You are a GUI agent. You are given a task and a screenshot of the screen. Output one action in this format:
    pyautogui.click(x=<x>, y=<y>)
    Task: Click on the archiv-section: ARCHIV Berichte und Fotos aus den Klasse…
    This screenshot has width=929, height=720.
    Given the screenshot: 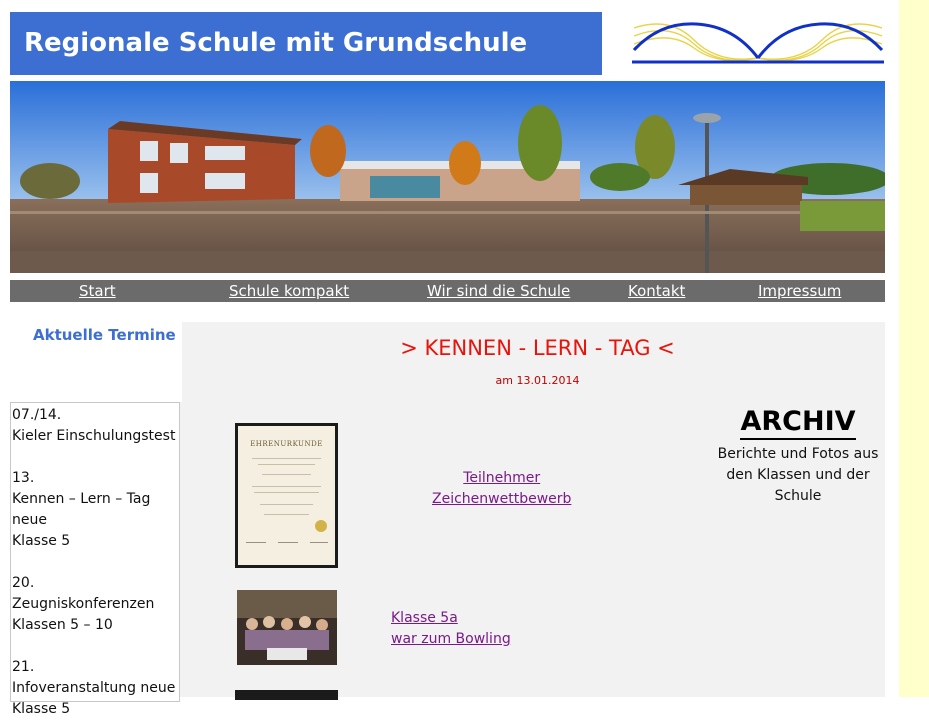 What is the action you would take?
    pyautogui.click(x=798, y=456)
    